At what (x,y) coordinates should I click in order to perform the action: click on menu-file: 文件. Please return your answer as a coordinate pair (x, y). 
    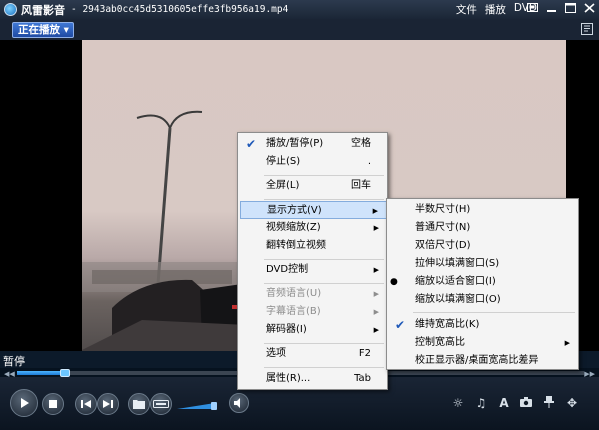
    Looking at the image, I should click on (466, 9).